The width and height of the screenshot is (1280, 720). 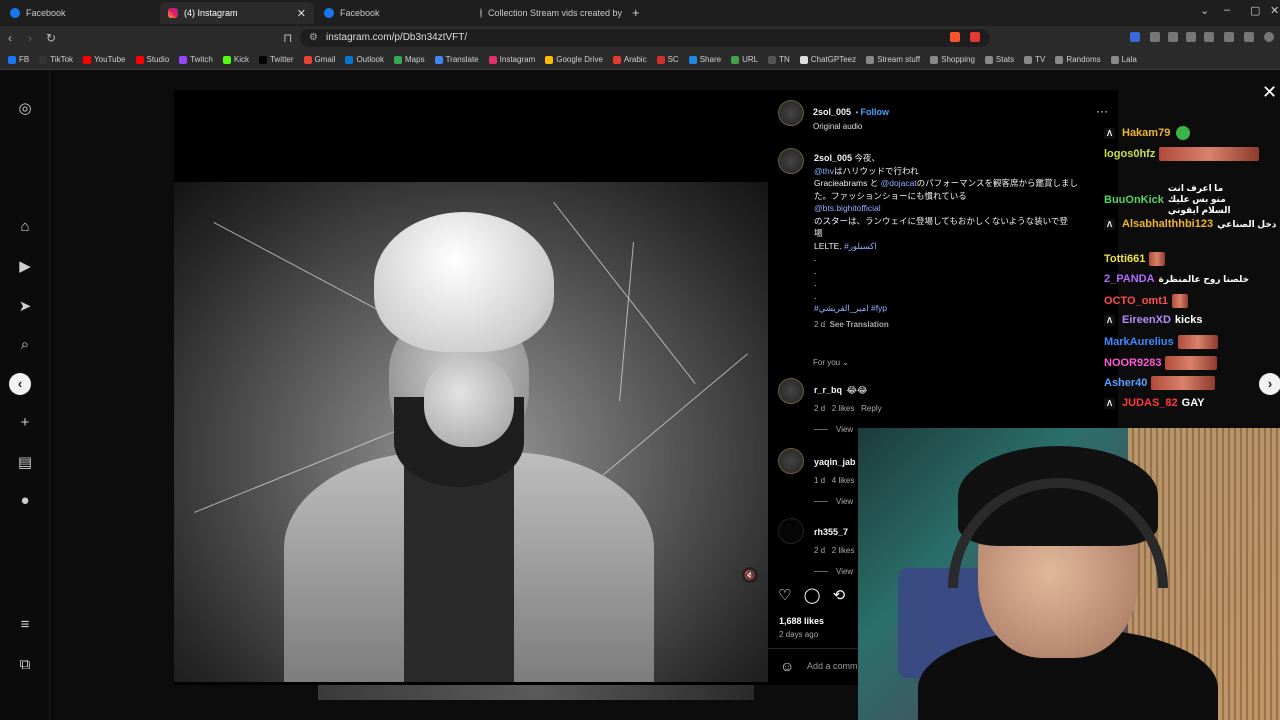 What do you see at coordinates (1123, 59) in the screenshot?
I see `bookmark-lala: Lala` at bounding box center [1123, 59].